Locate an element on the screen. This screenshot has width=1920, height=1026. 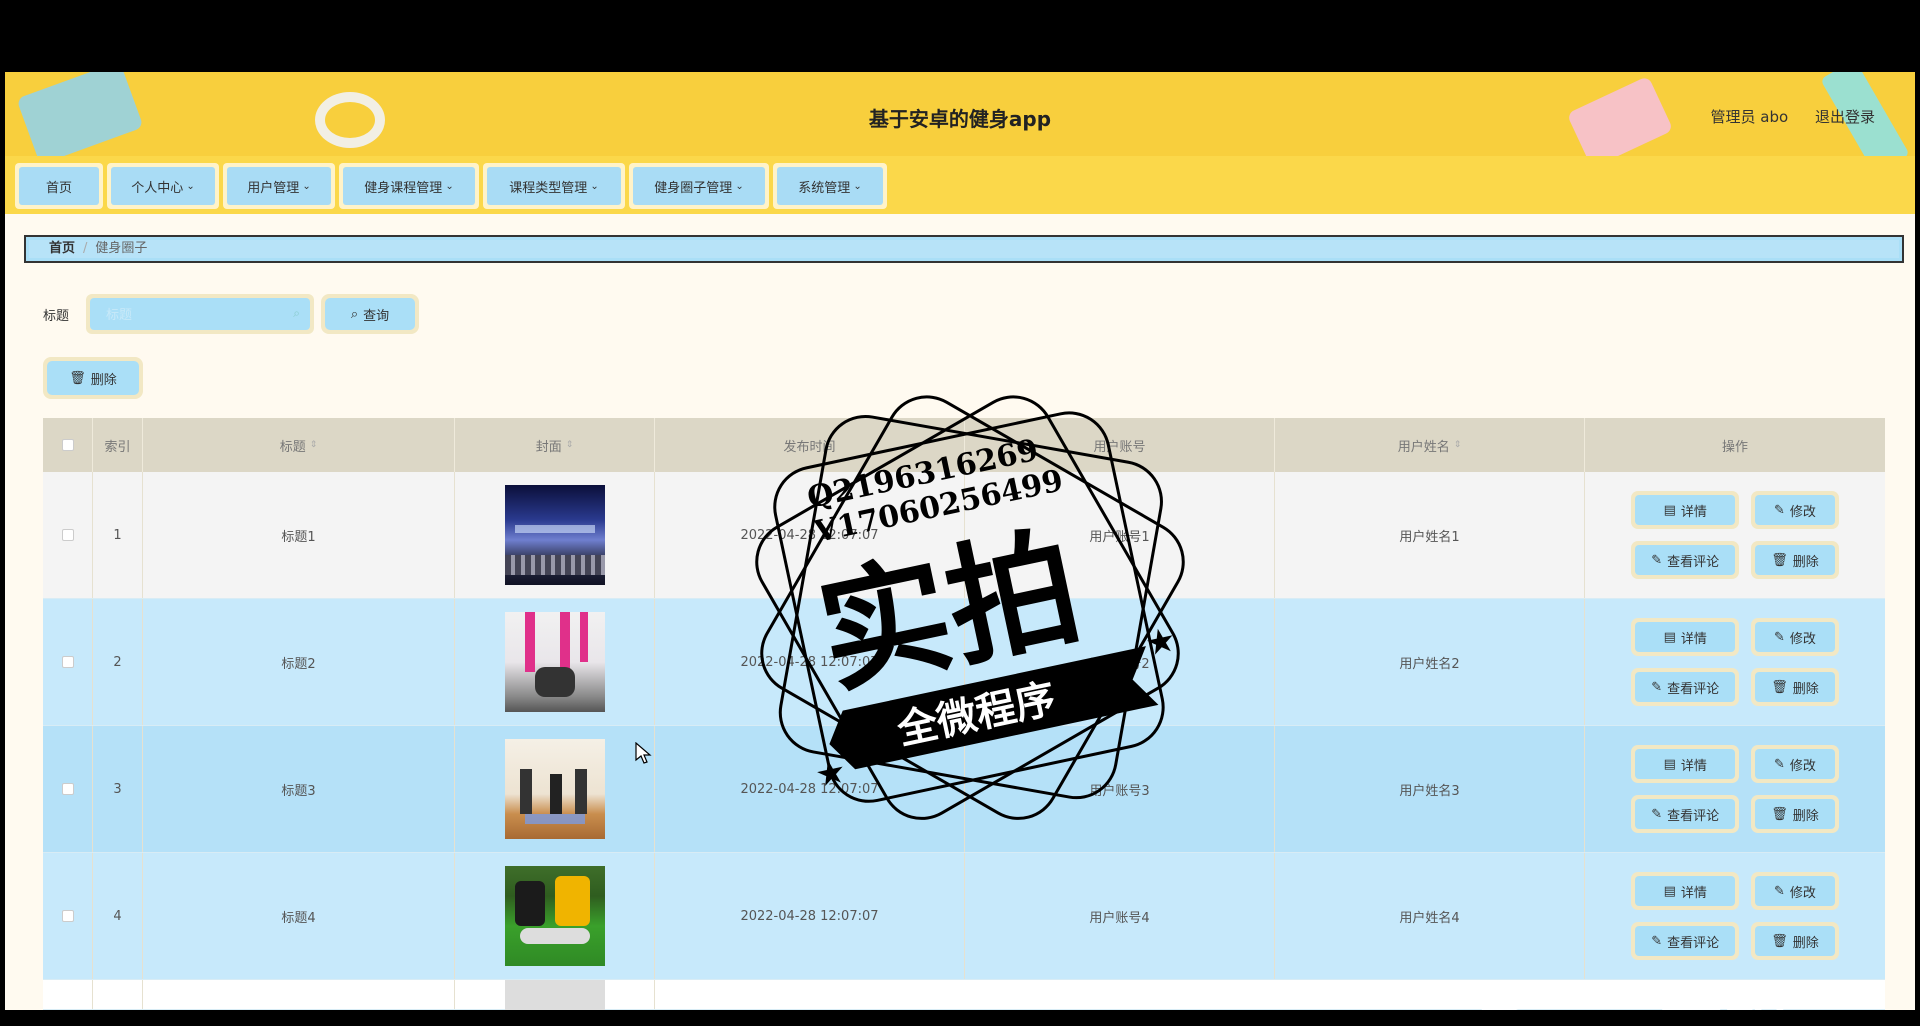
nav-user-management: 用户管理 ⌄ is located at coordinates (279, 186).